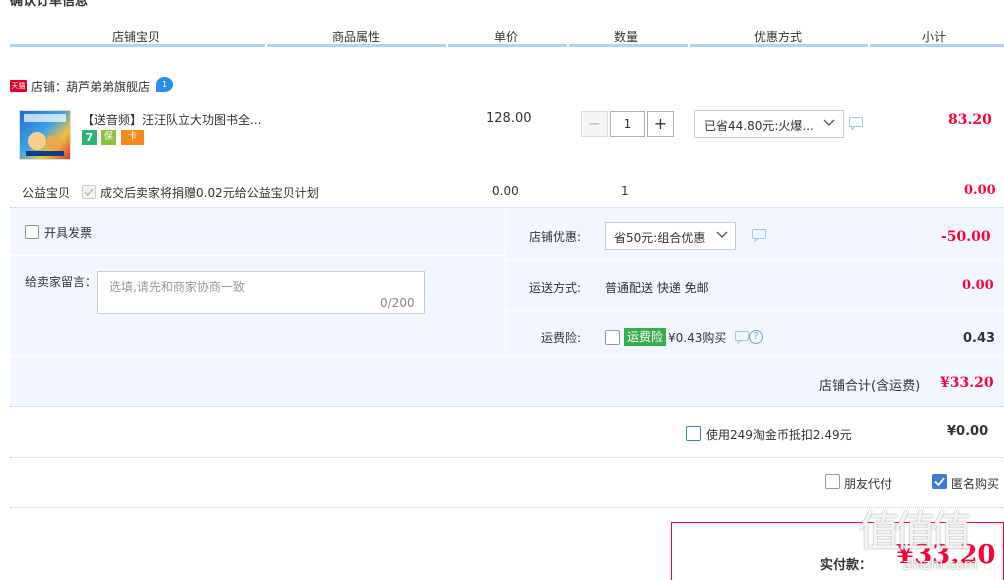  I want to click on message-placeholder: 选填,请先和商家协商一致, so click(177, 287).